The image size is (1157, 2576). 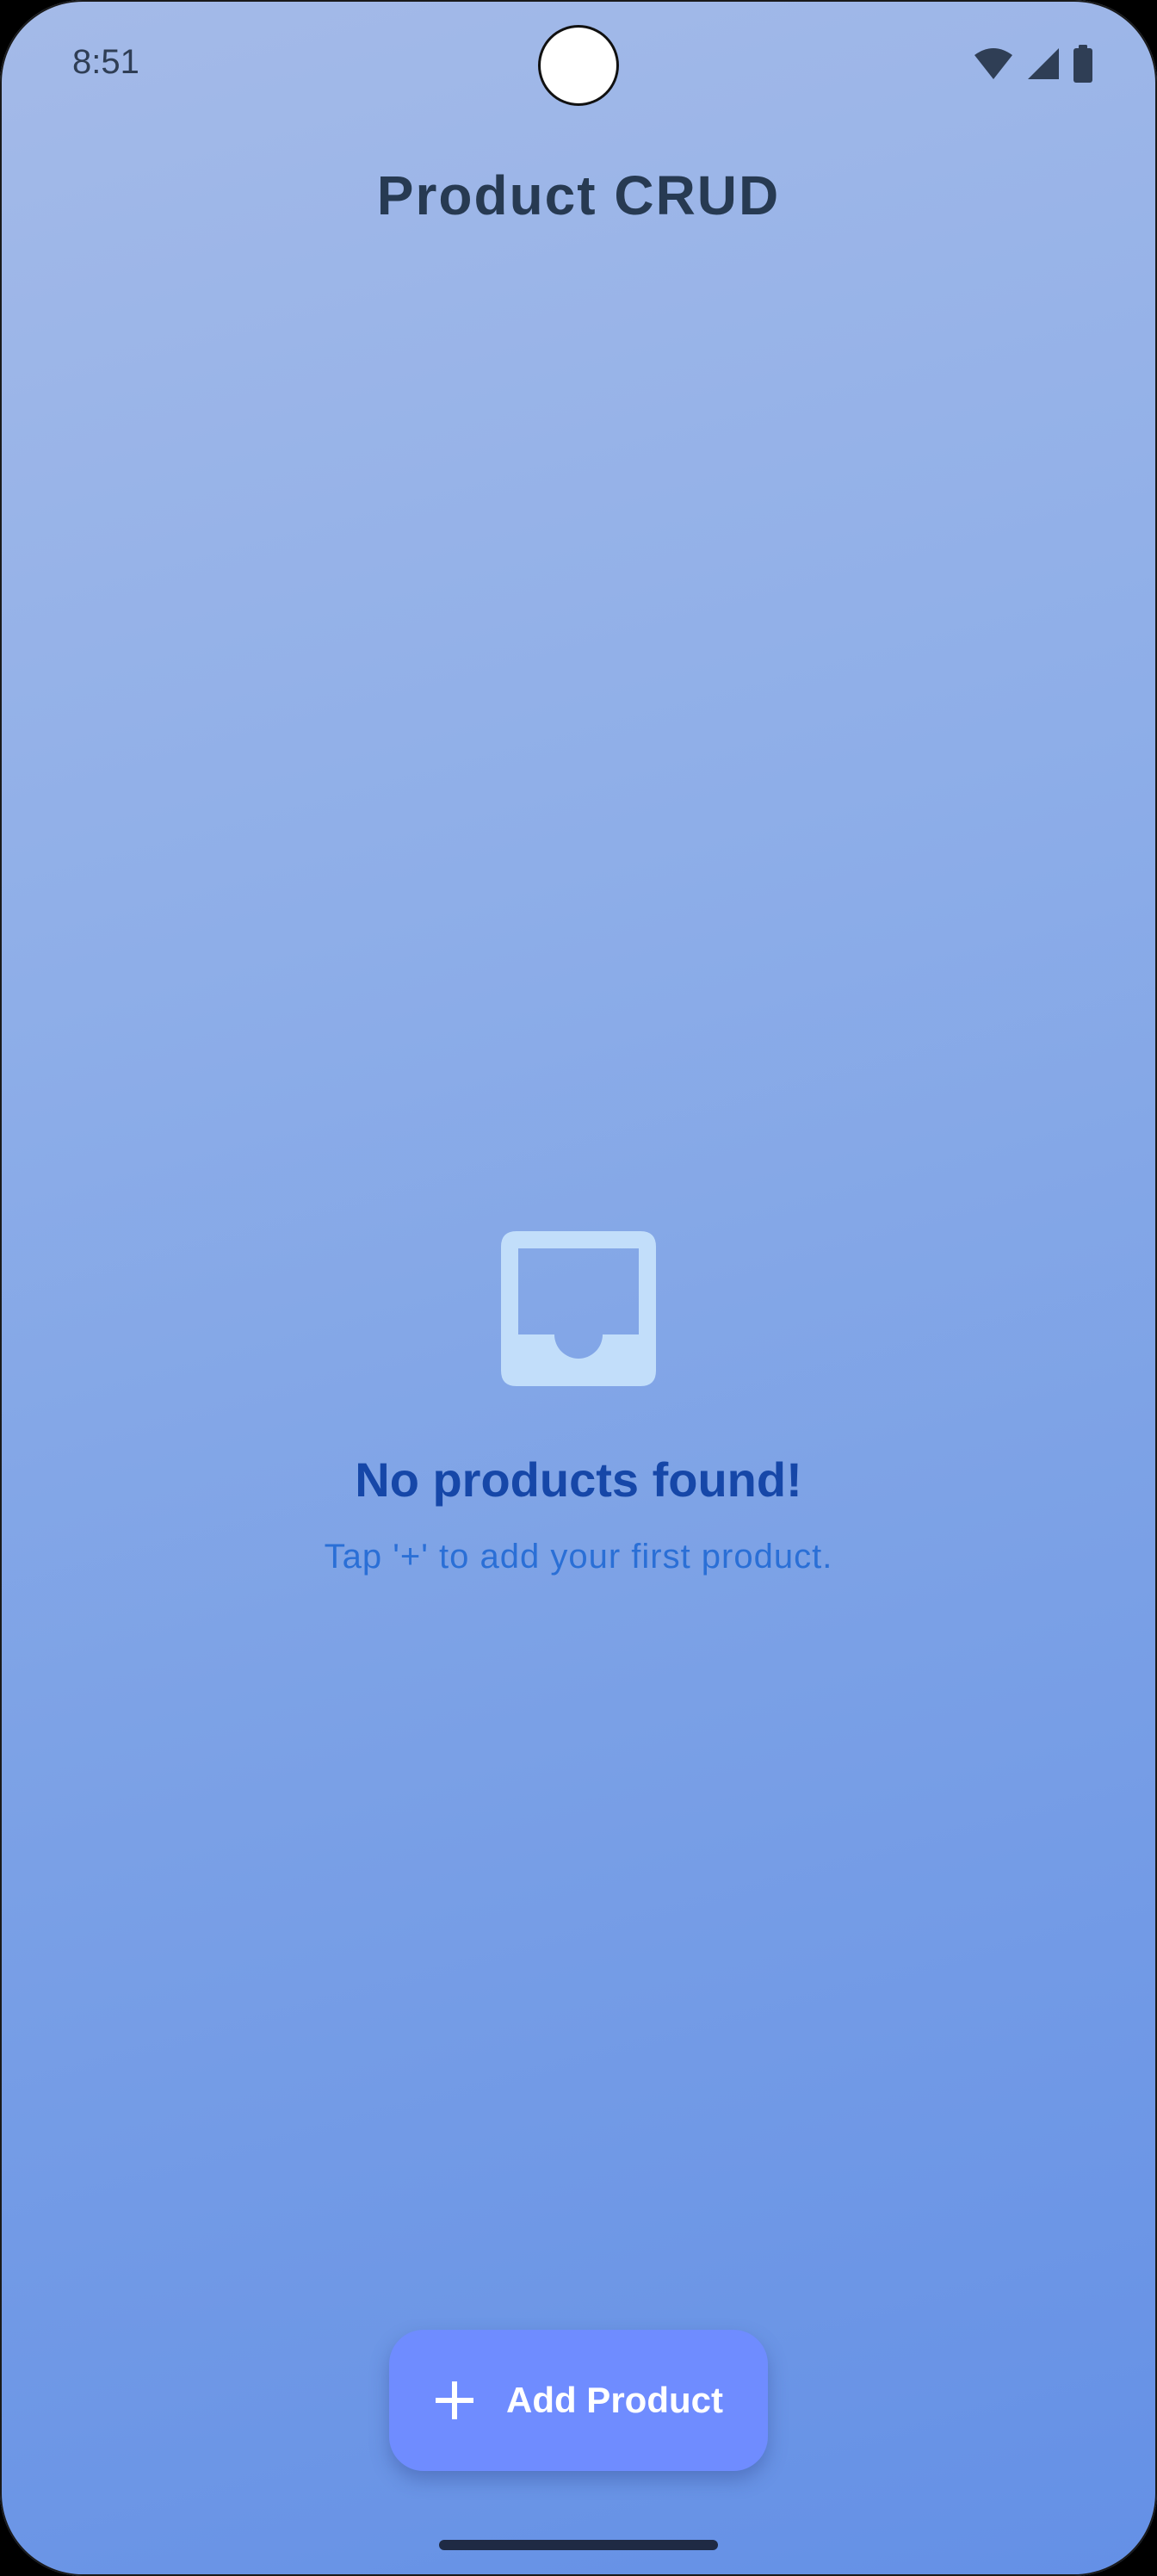 I want to click on front-camera-cutout, so click(x=579, y=65).